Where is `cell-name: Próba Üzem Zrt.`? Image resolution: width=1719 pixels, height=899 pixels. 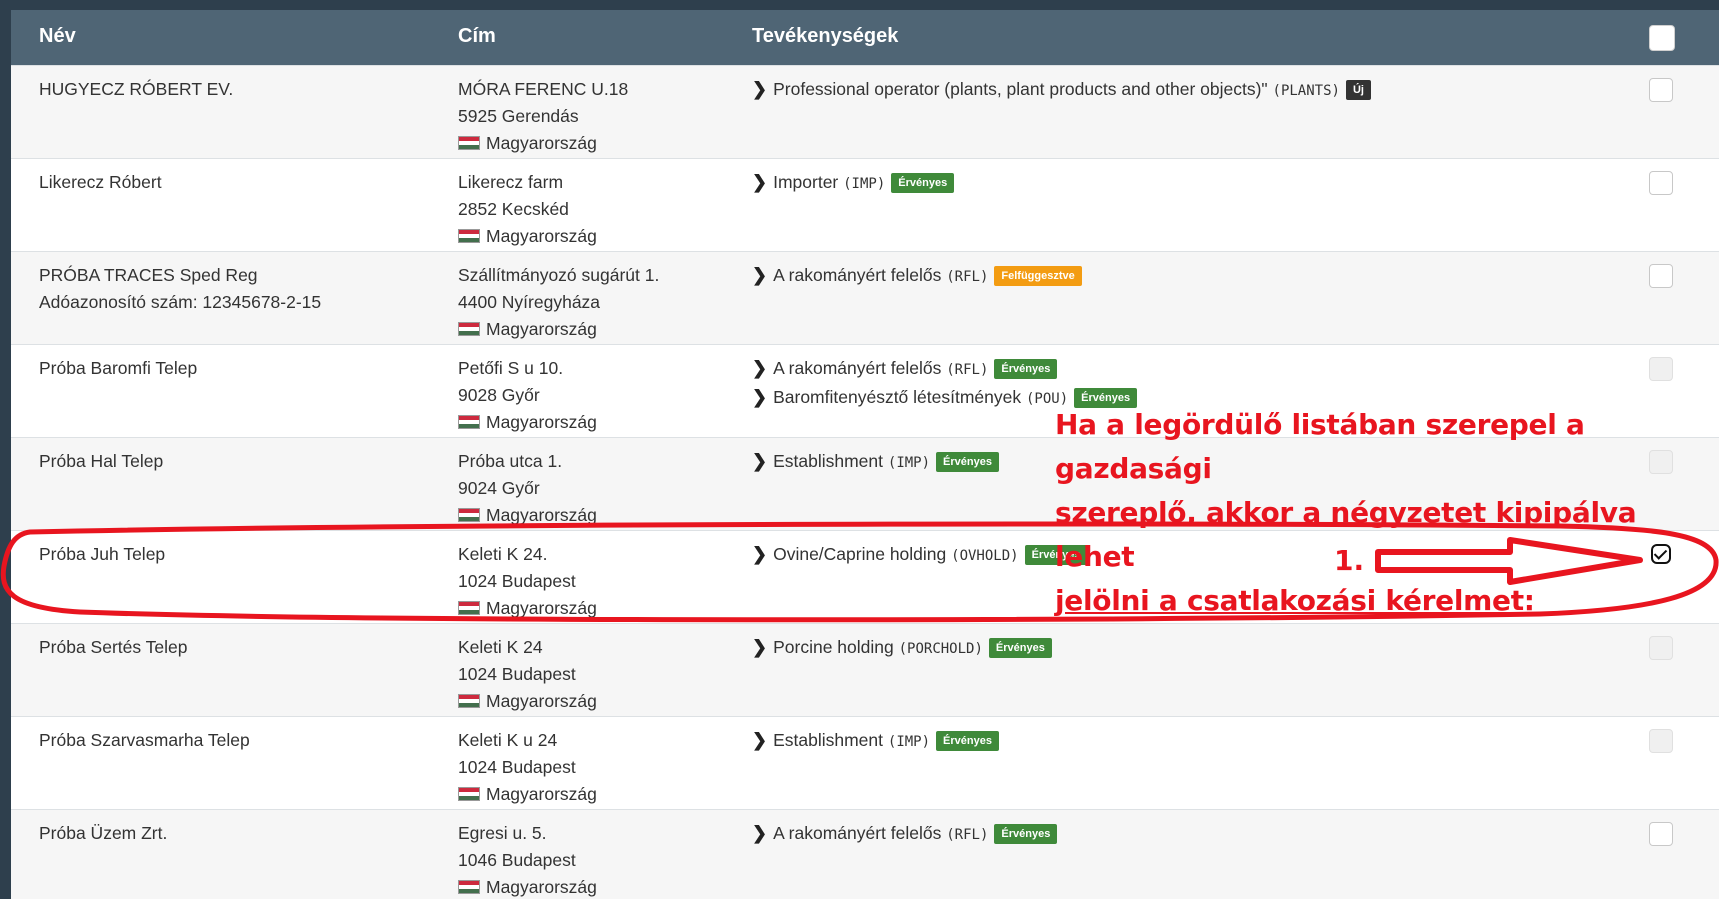 cell-name: Próba Üzem Zrt. is located at coordinates (249, 833).